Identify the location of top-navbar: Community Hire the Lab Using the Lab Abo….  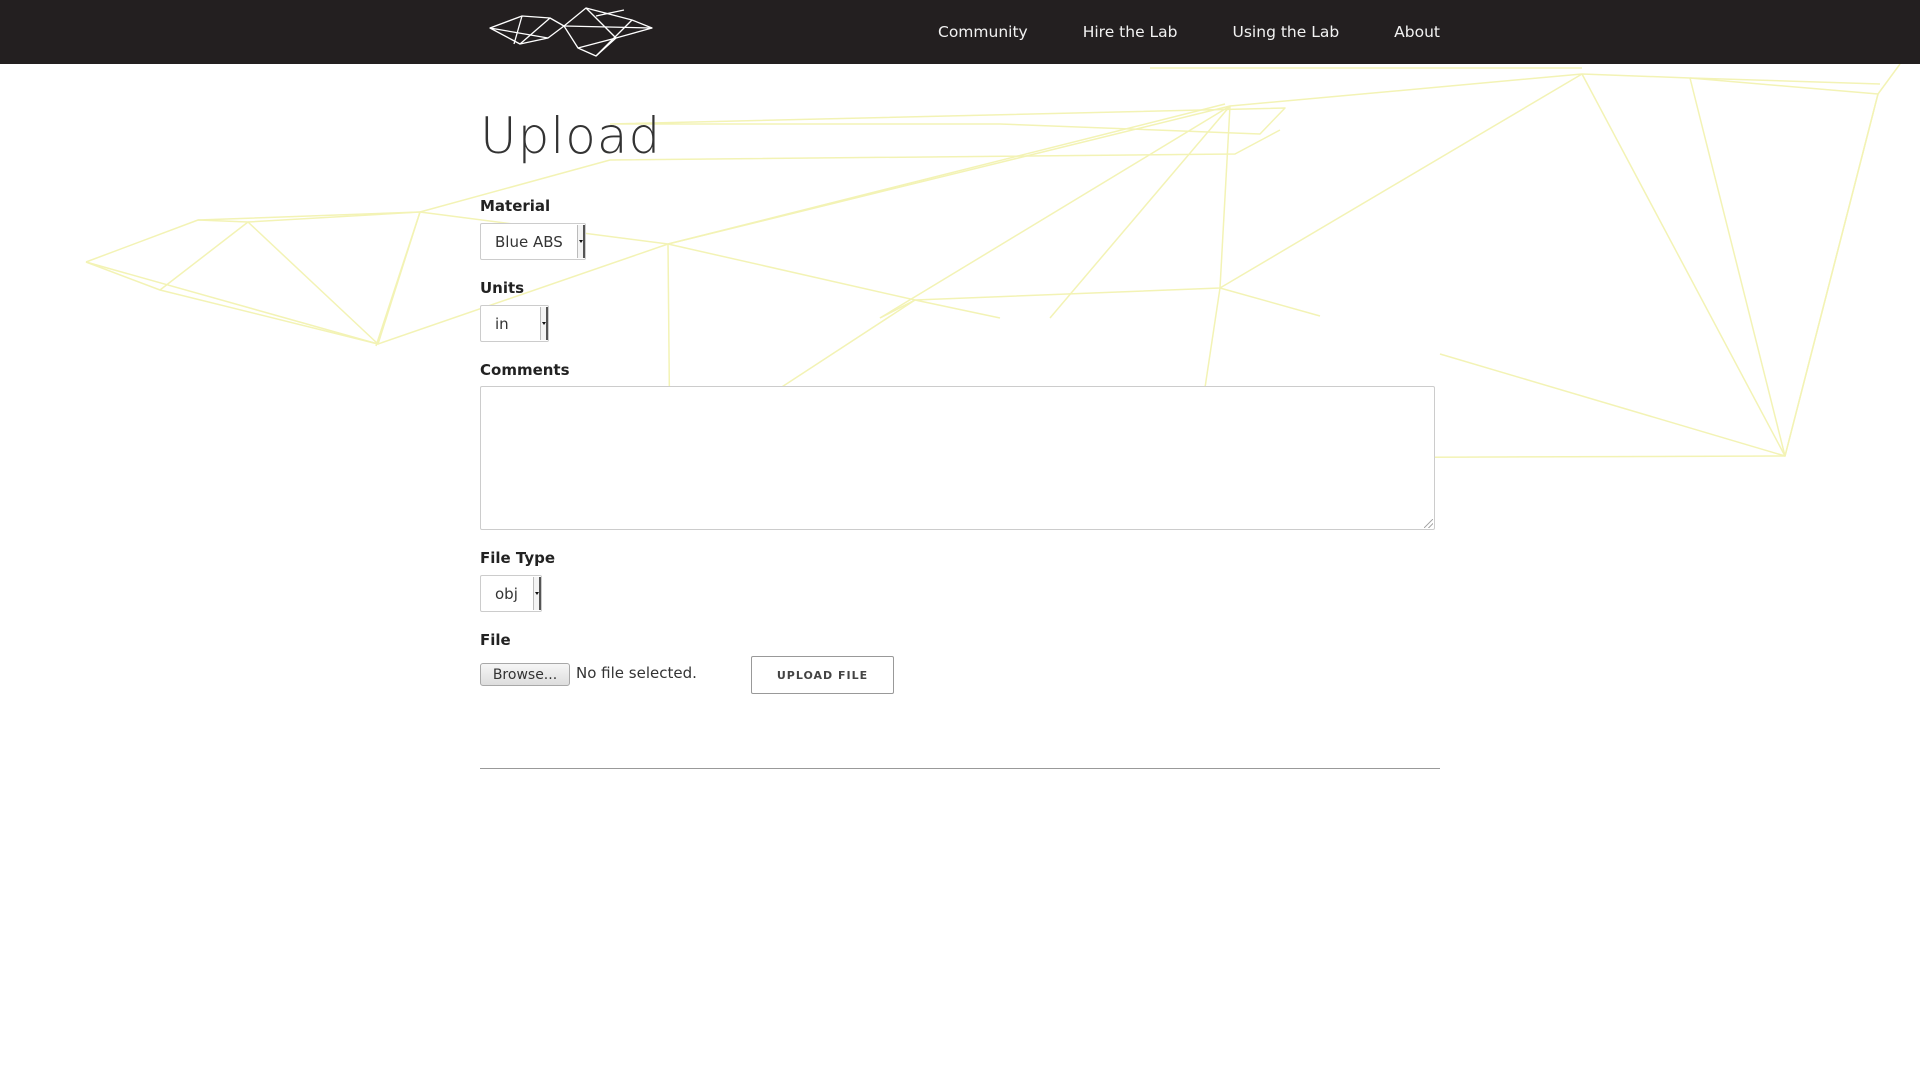
(960, 32).